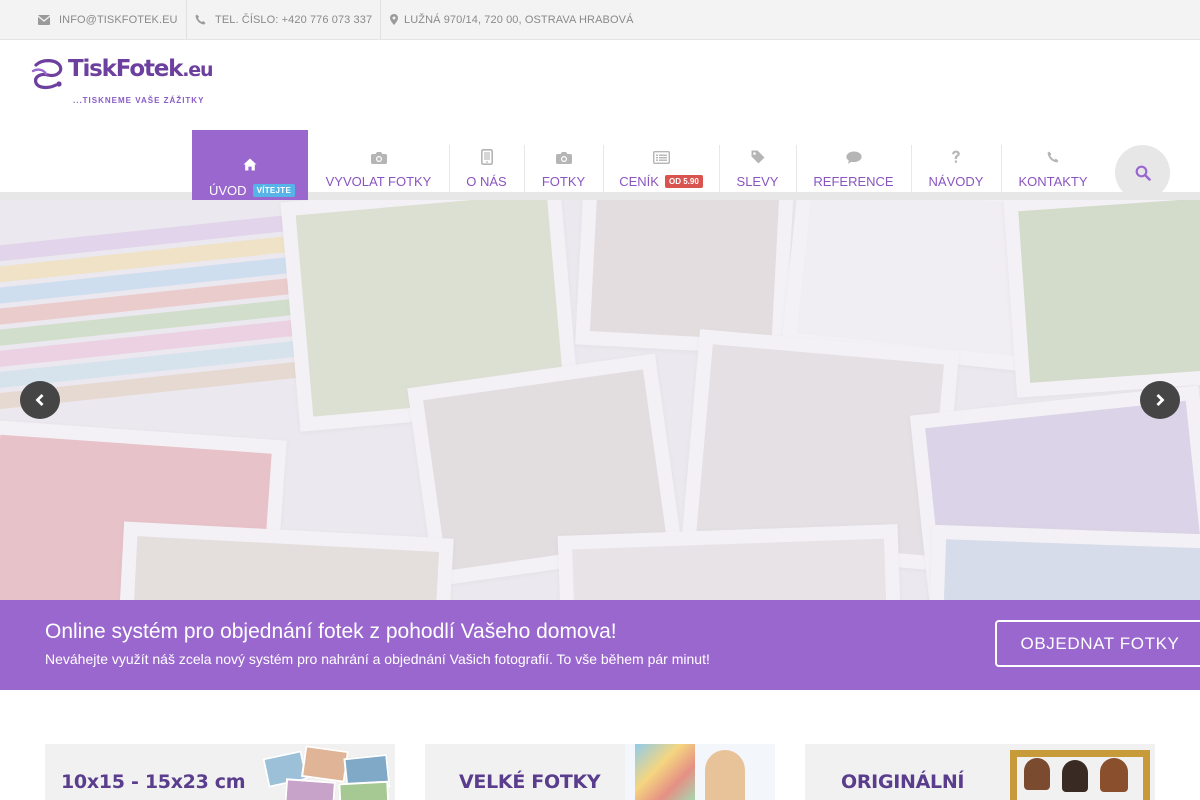  I want to click on nav-item-navody: NÁVODY, so click(956, 168).